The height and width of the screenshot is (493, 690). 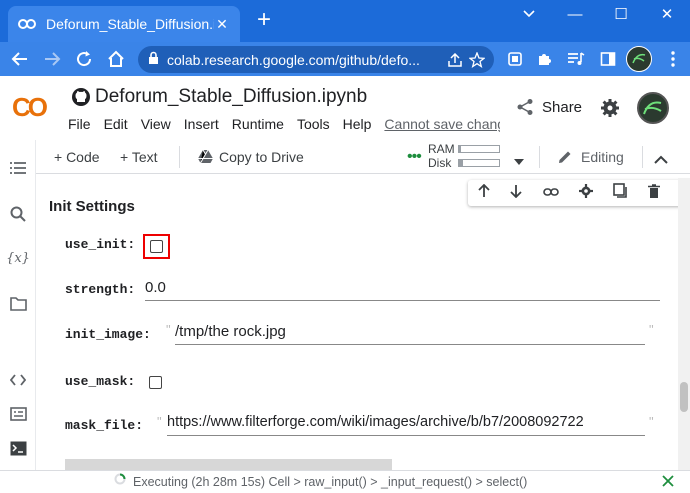 I want to click on browser-tab: Deforum_Stable_Diffusion.ipynb ✕, so click(x=124, y=24).